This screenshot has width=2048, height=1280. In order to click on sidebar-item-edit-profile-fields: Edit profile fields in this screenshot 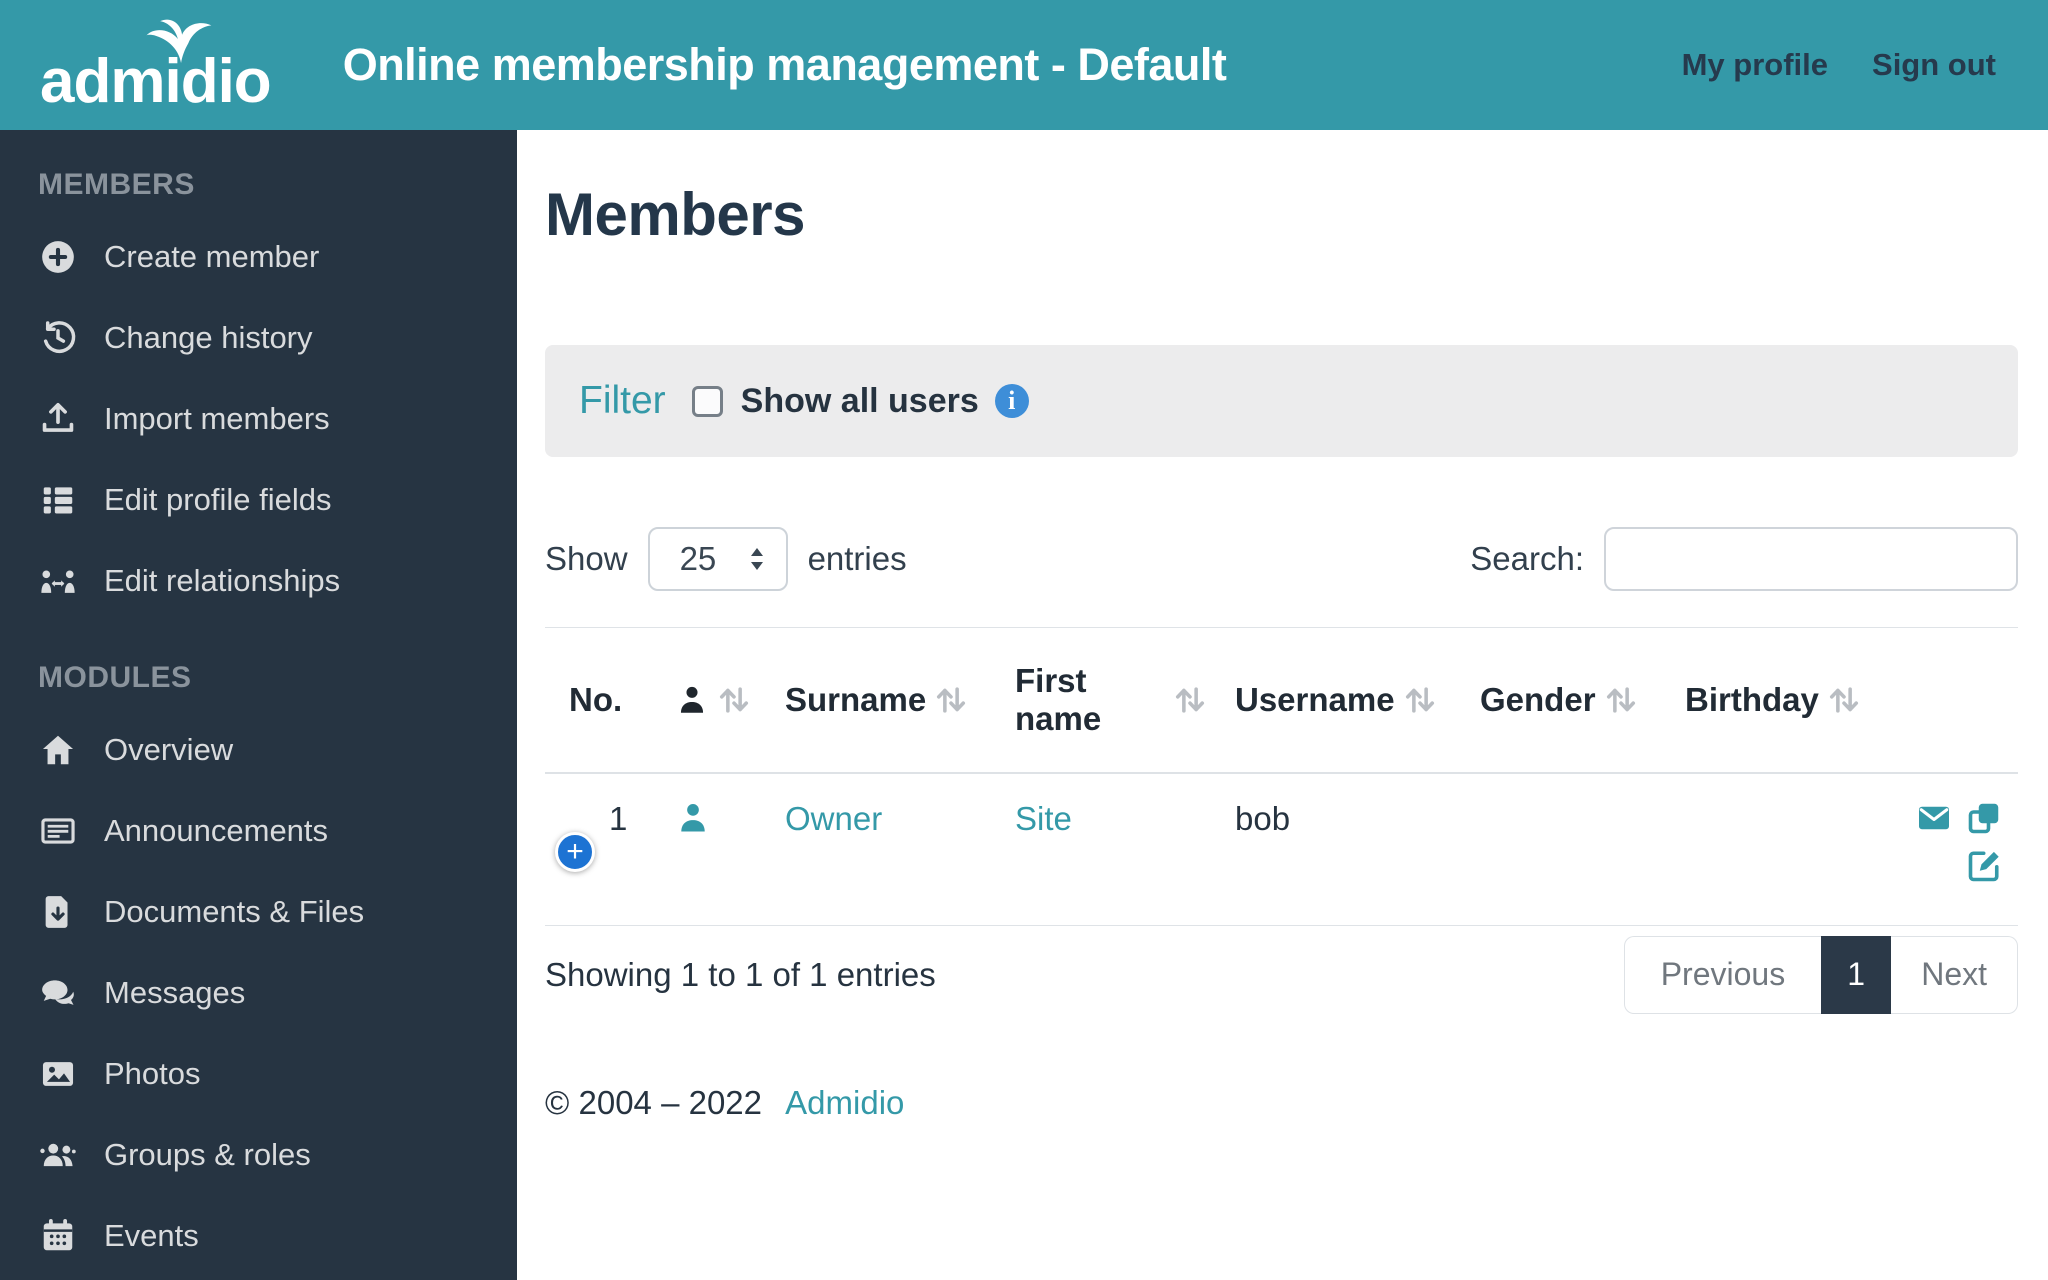, I will do `click(258, 499)`.